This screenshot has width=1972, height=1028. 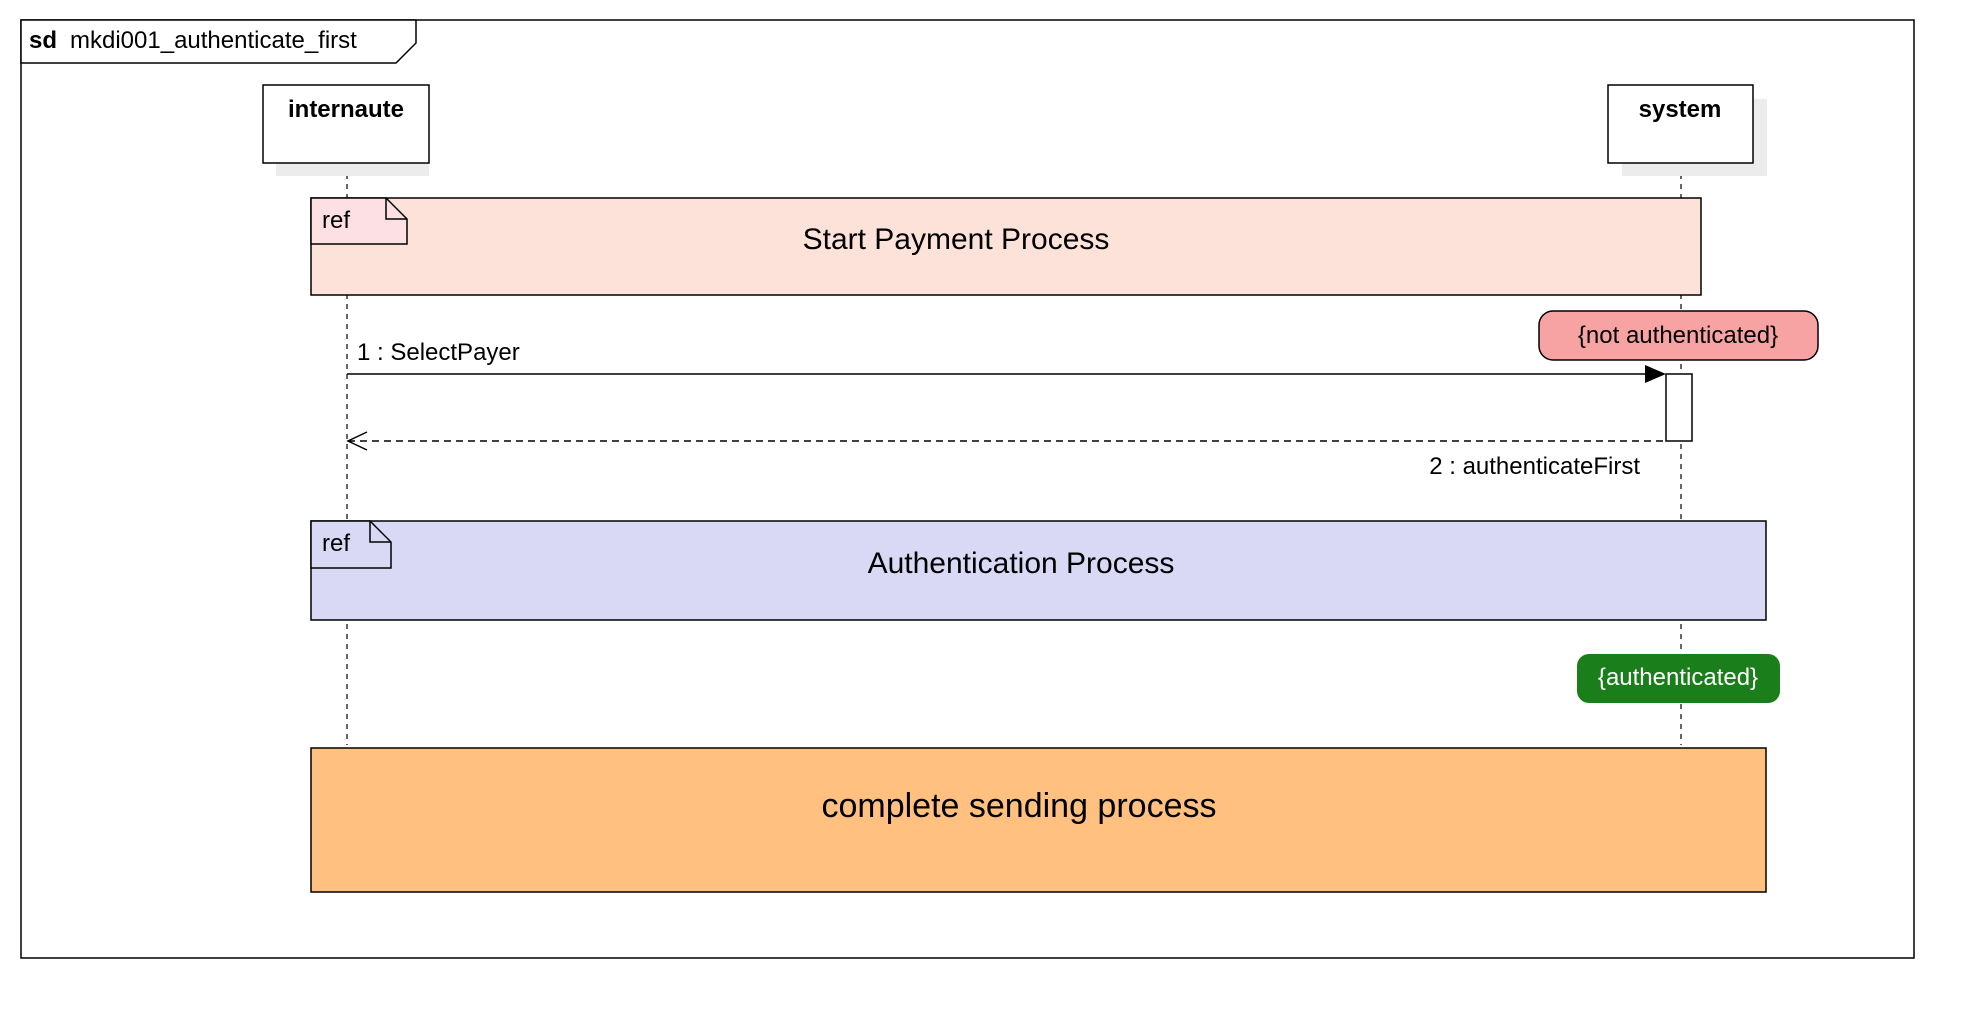 What do you see at coordinates (1678, 677) in the screenshot?
I see `state-authenticated-label: {authenticated}` at bounding box center [1678, 677].